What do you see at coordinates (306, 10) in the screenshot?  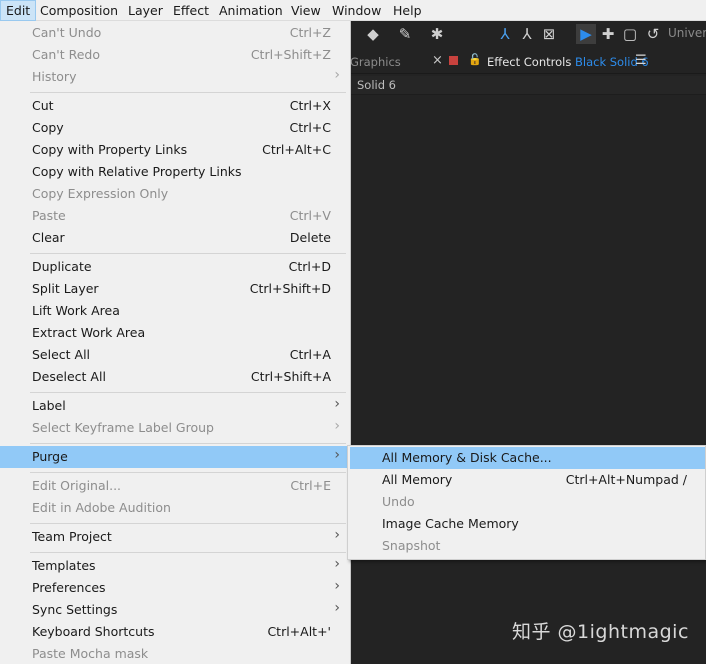 I see `menu-view: View` at bounding box center [306, 10].